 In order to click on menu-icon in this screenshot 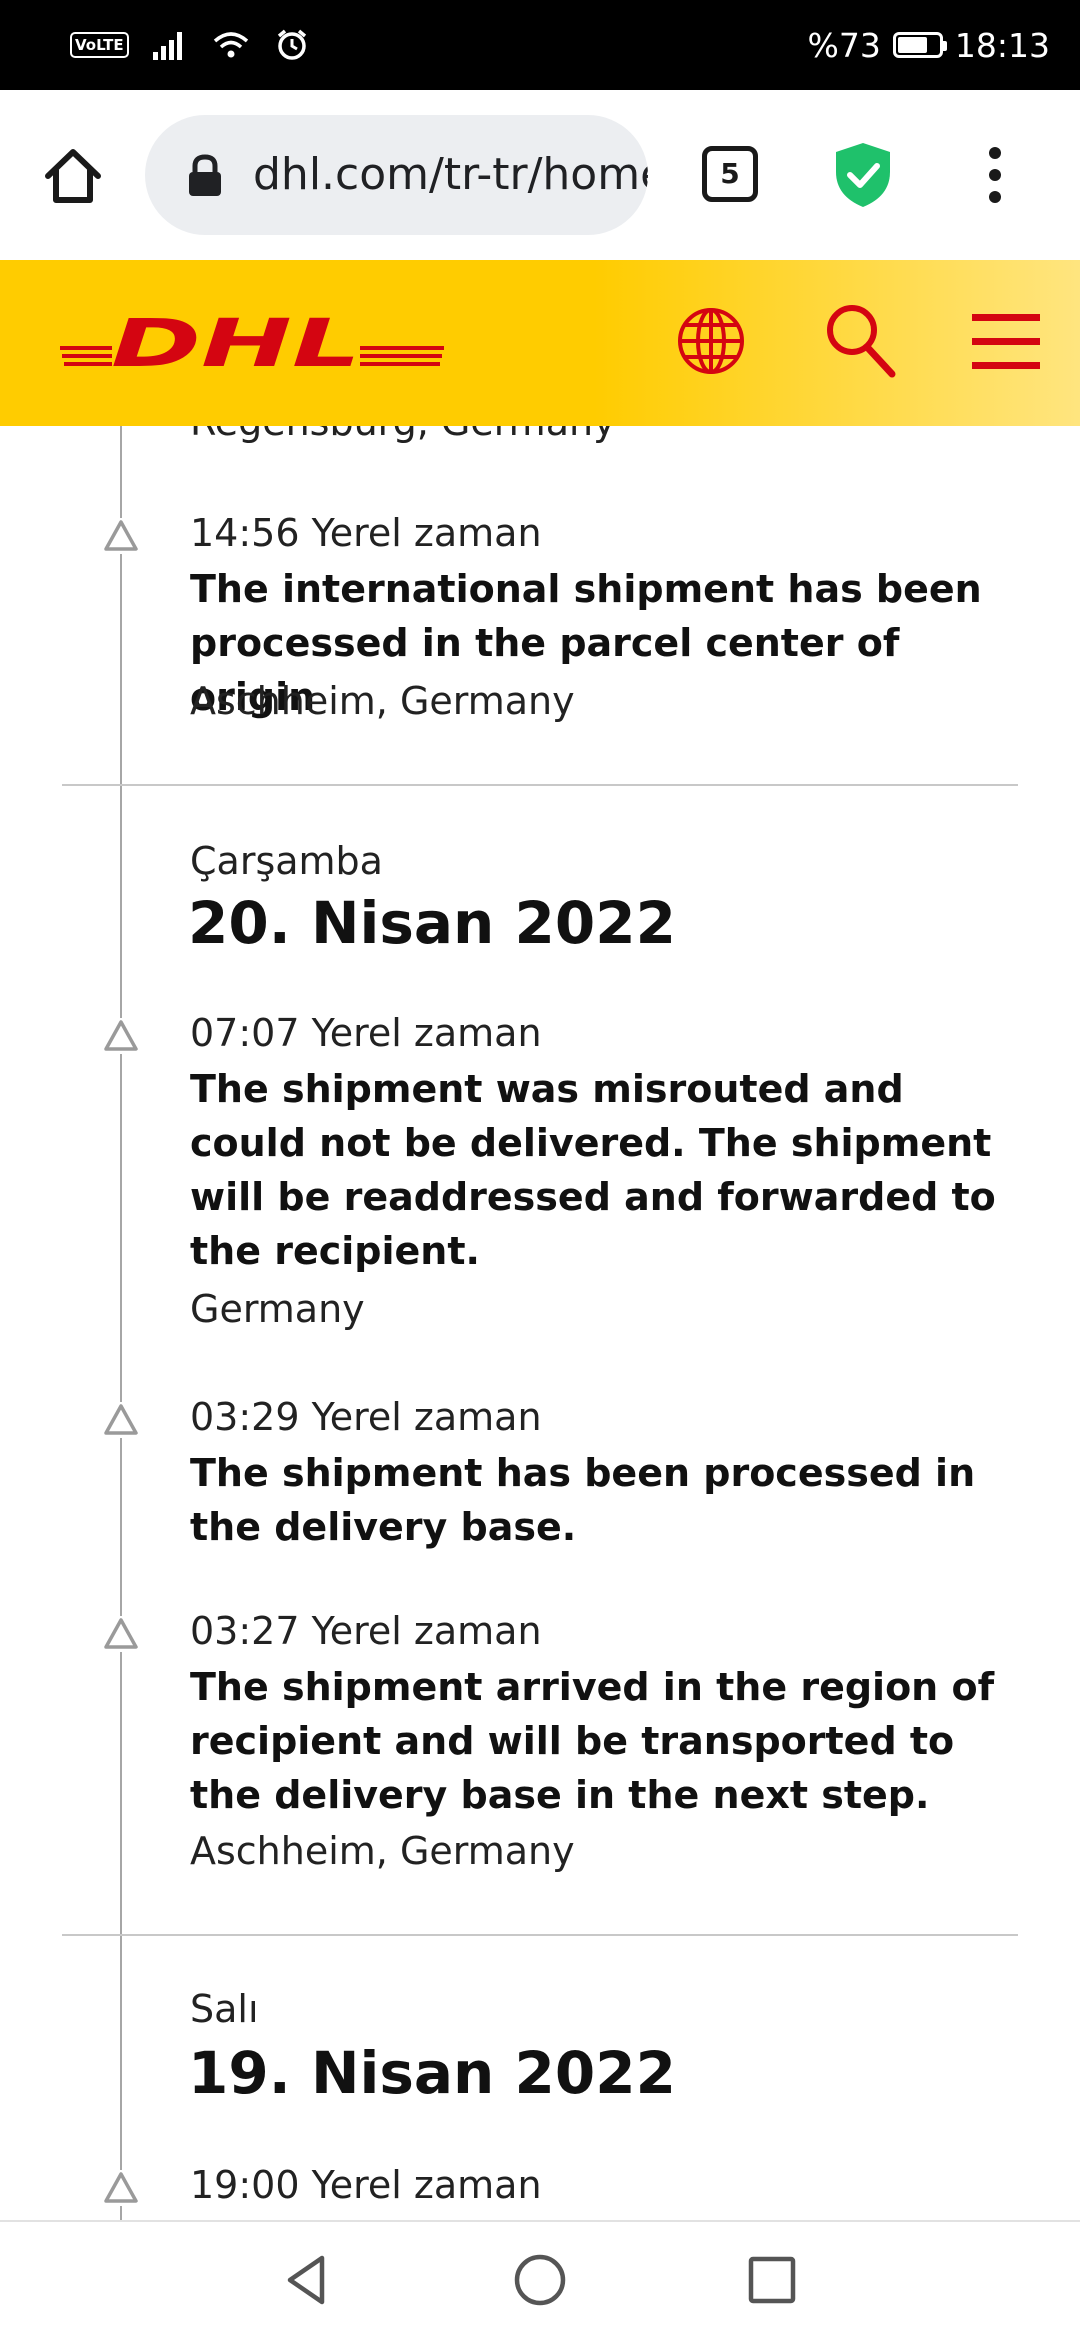, I will do `click(1006, 341)`.